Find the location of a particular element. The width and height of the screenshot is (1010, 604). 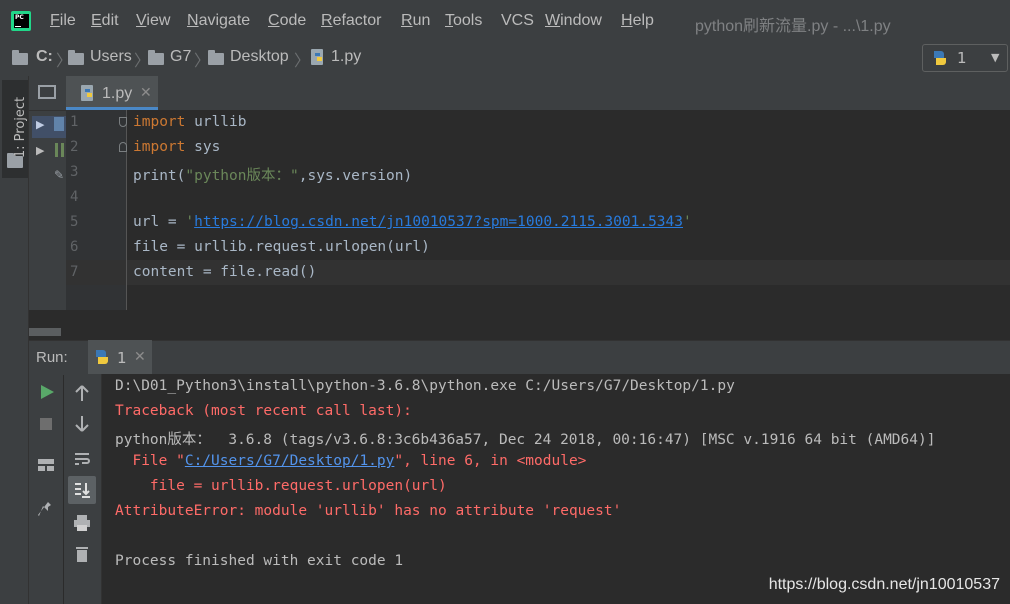

console-text: ", line 6, in <module> is located at coordinates (490, 461).